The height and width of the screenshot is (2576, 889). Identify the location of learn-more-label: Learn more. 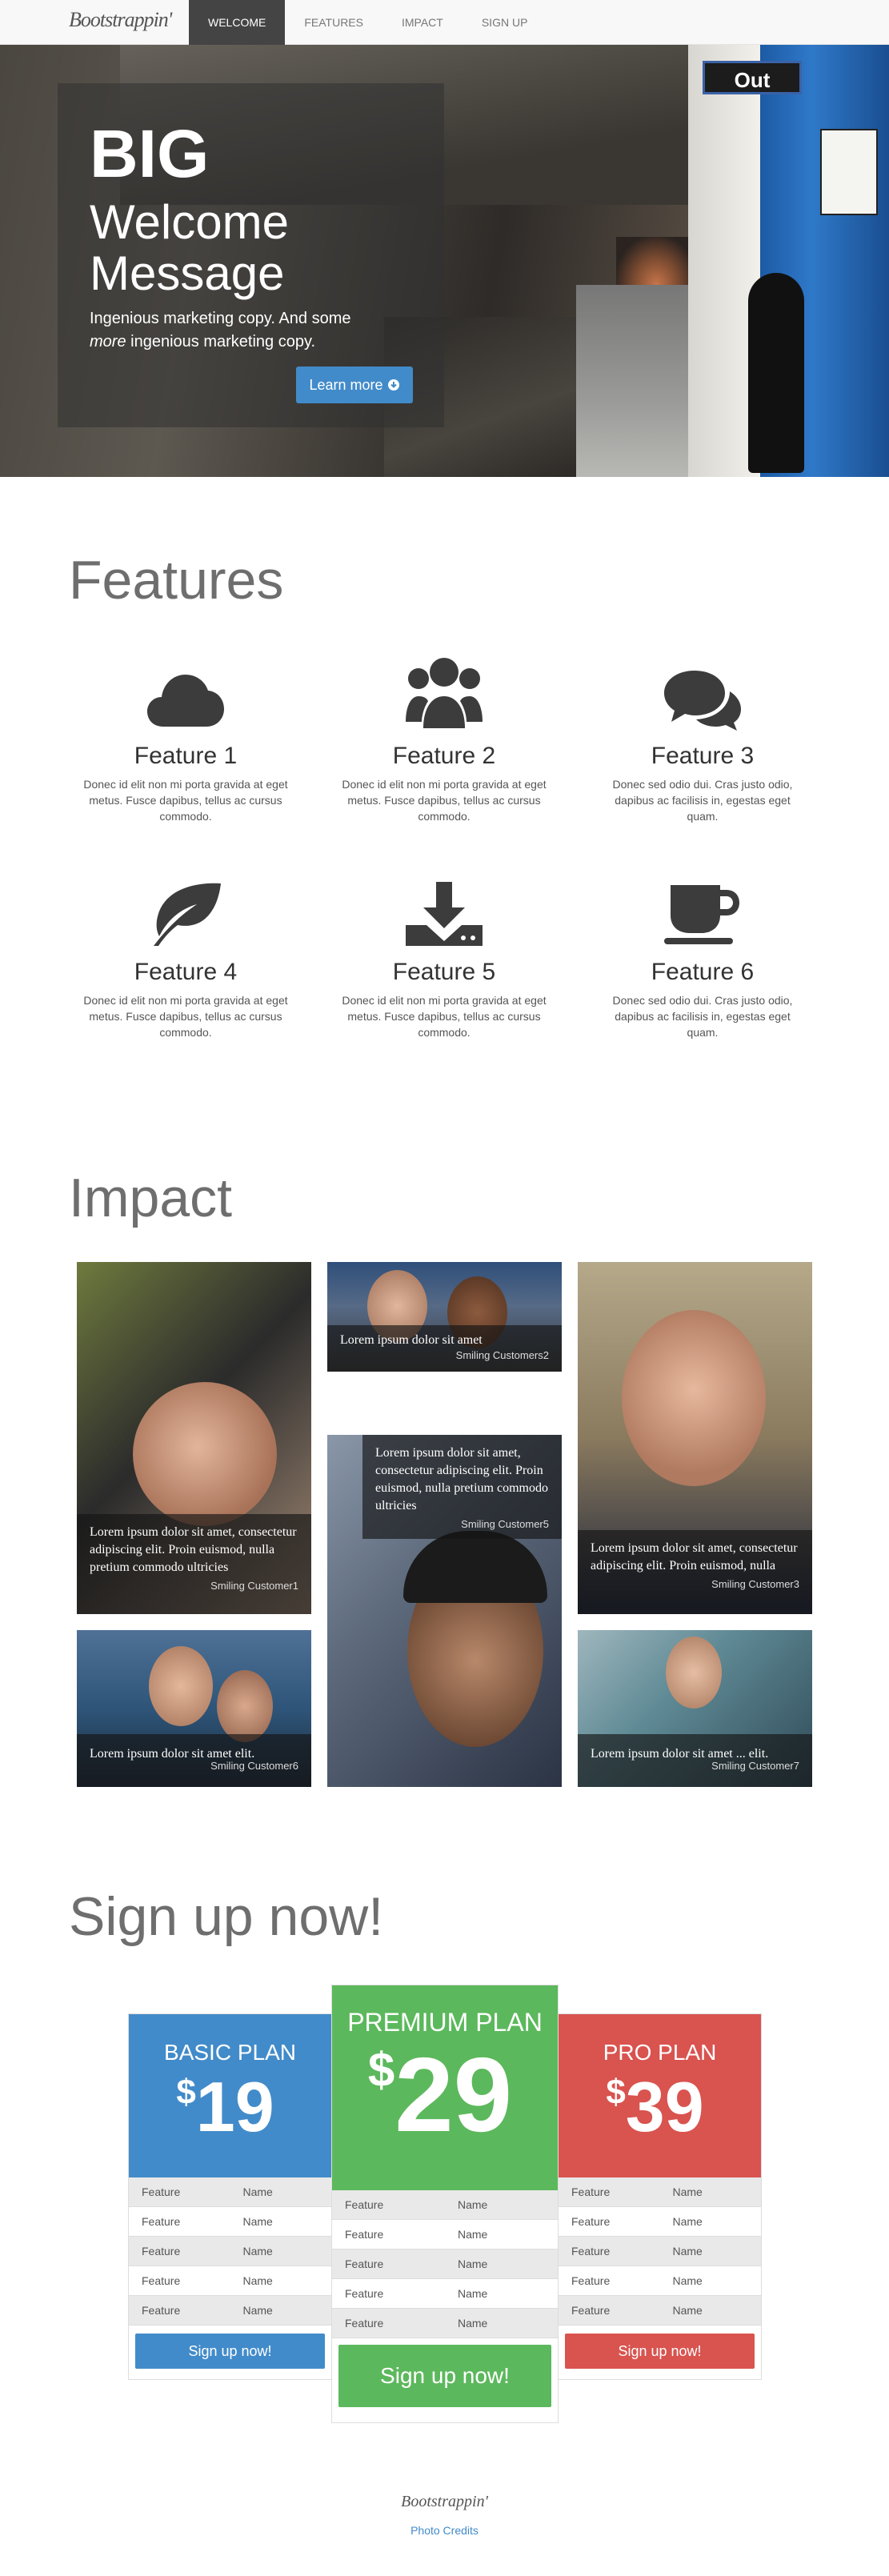
(346, 385).